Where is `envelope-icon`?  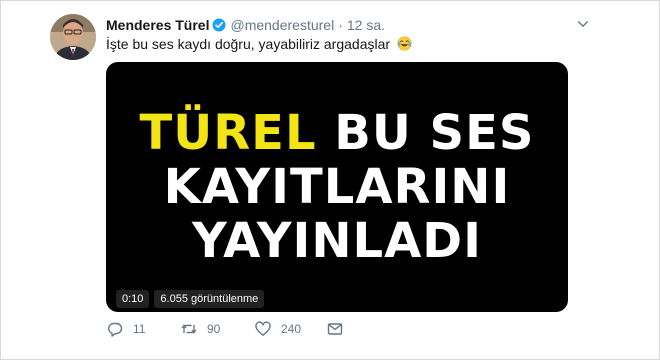 envelope-icon is located at coordinates (335, 329).